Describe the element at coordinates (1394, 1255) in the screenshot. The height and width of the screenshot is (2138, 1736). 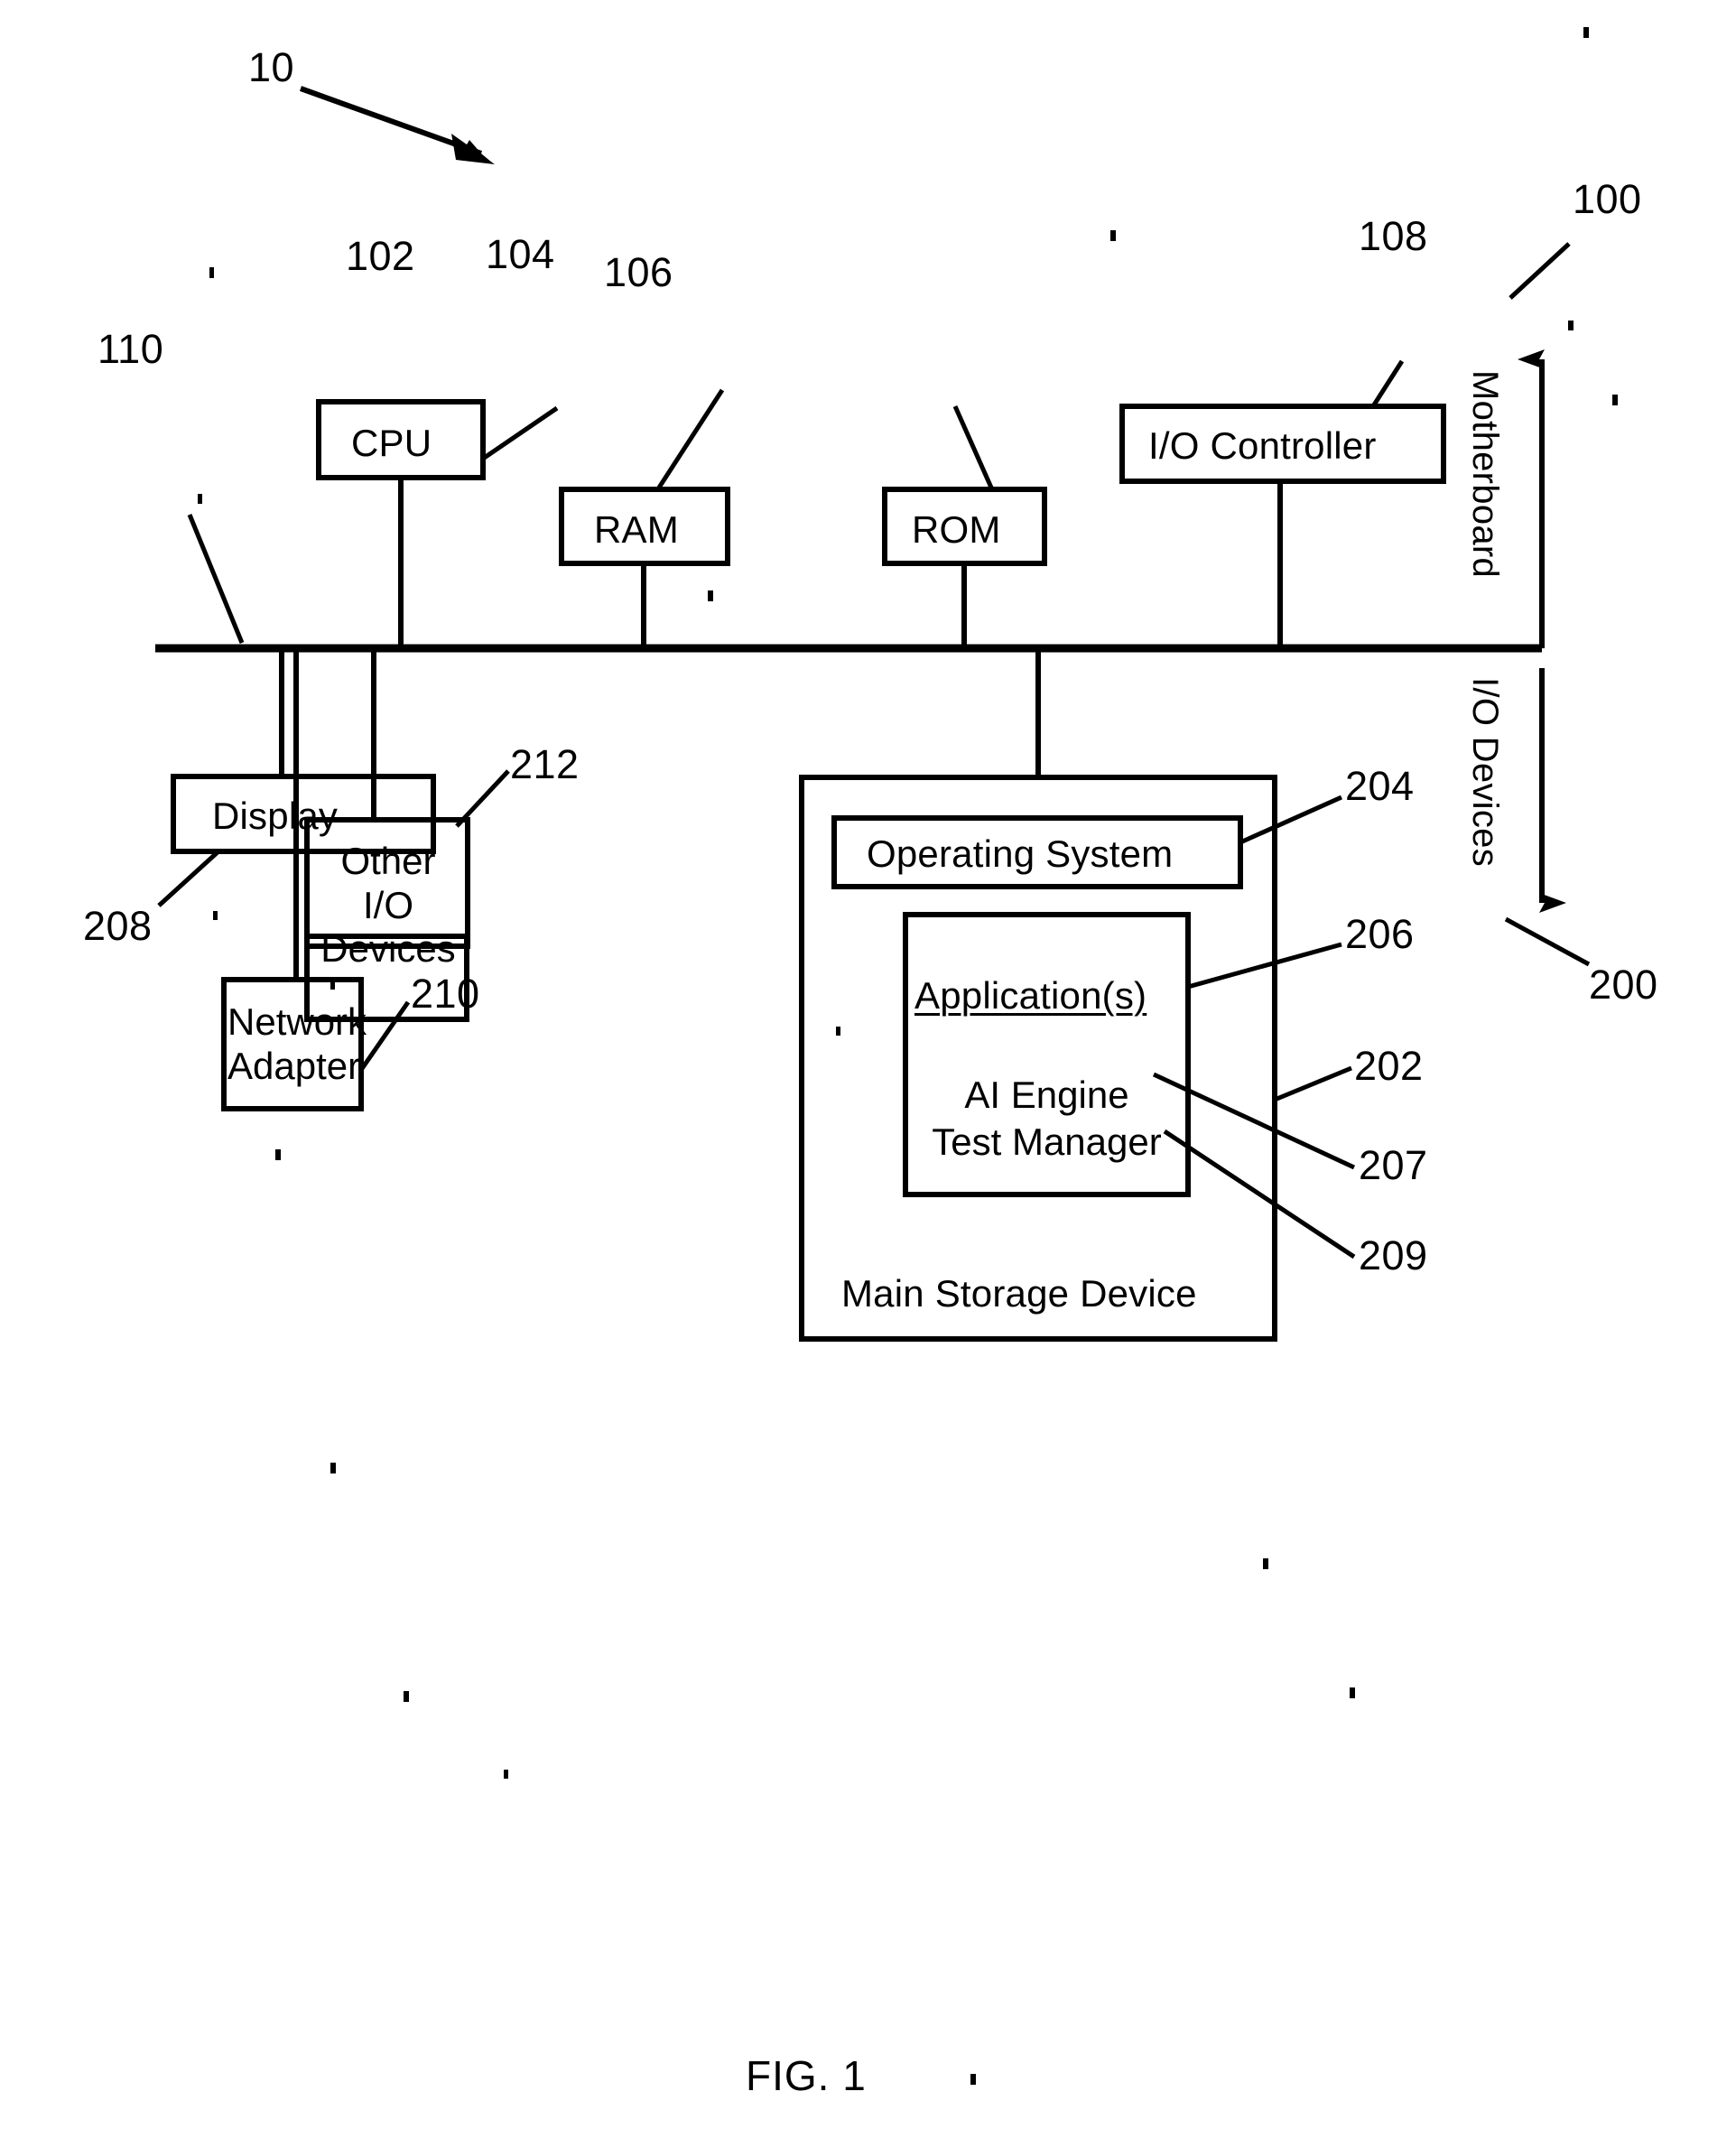
I see `test-manager-ref-number: 209` at that location.